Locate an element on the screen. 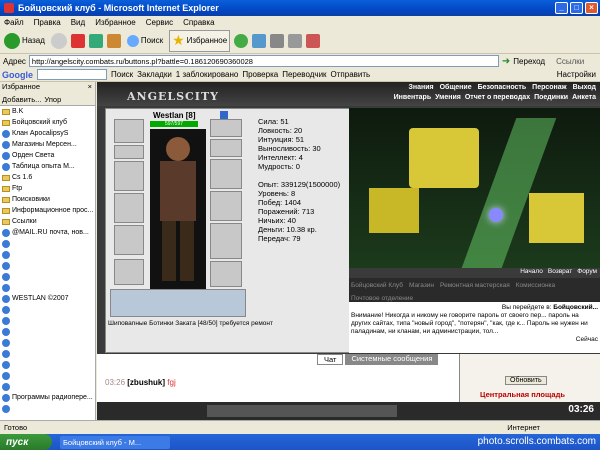 Image resolution: width=600 pixels, height=450 pixels. back-button: Назад is located at coordinates (24, 41).